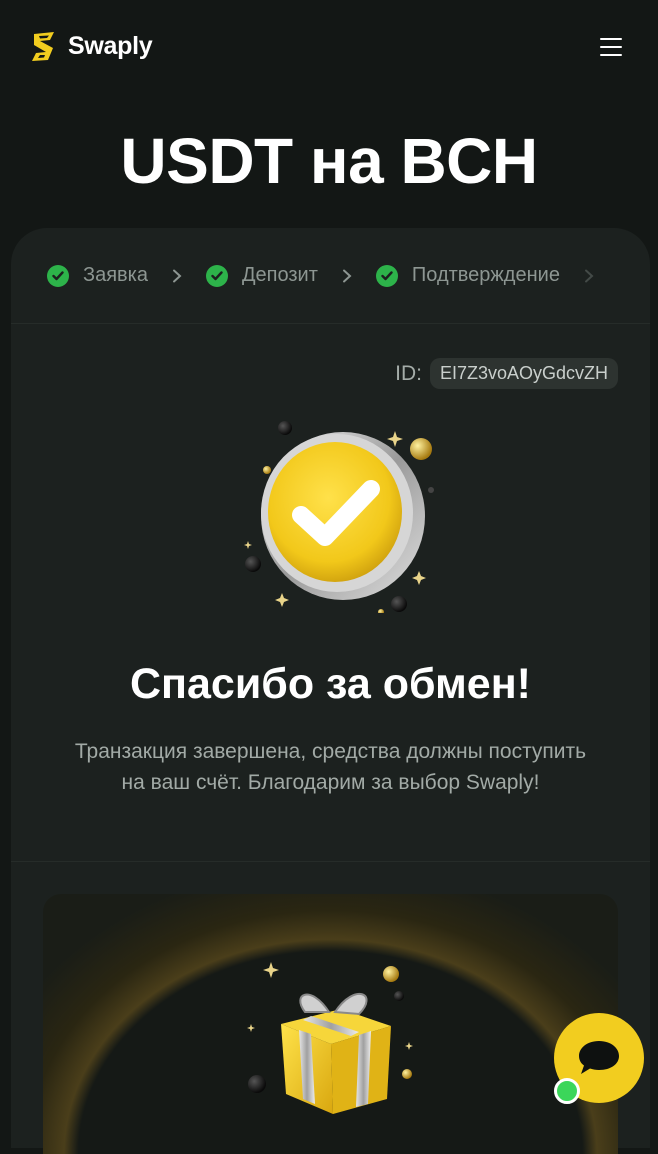 The width and height of the screenshot is (658, 1154). I want to click on order-id-label: ID:, so click(408, 373).